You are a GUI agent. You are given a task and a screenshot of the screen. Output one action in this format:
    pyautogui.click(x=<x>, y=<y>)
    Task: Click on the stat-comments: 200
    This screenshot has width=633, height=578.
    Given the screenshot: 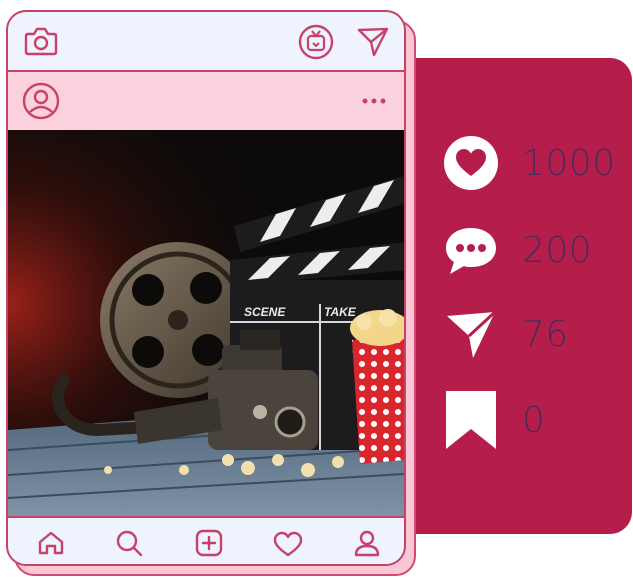 What is the action you would take?
    pyautogui.click(x=516, y=250)
    